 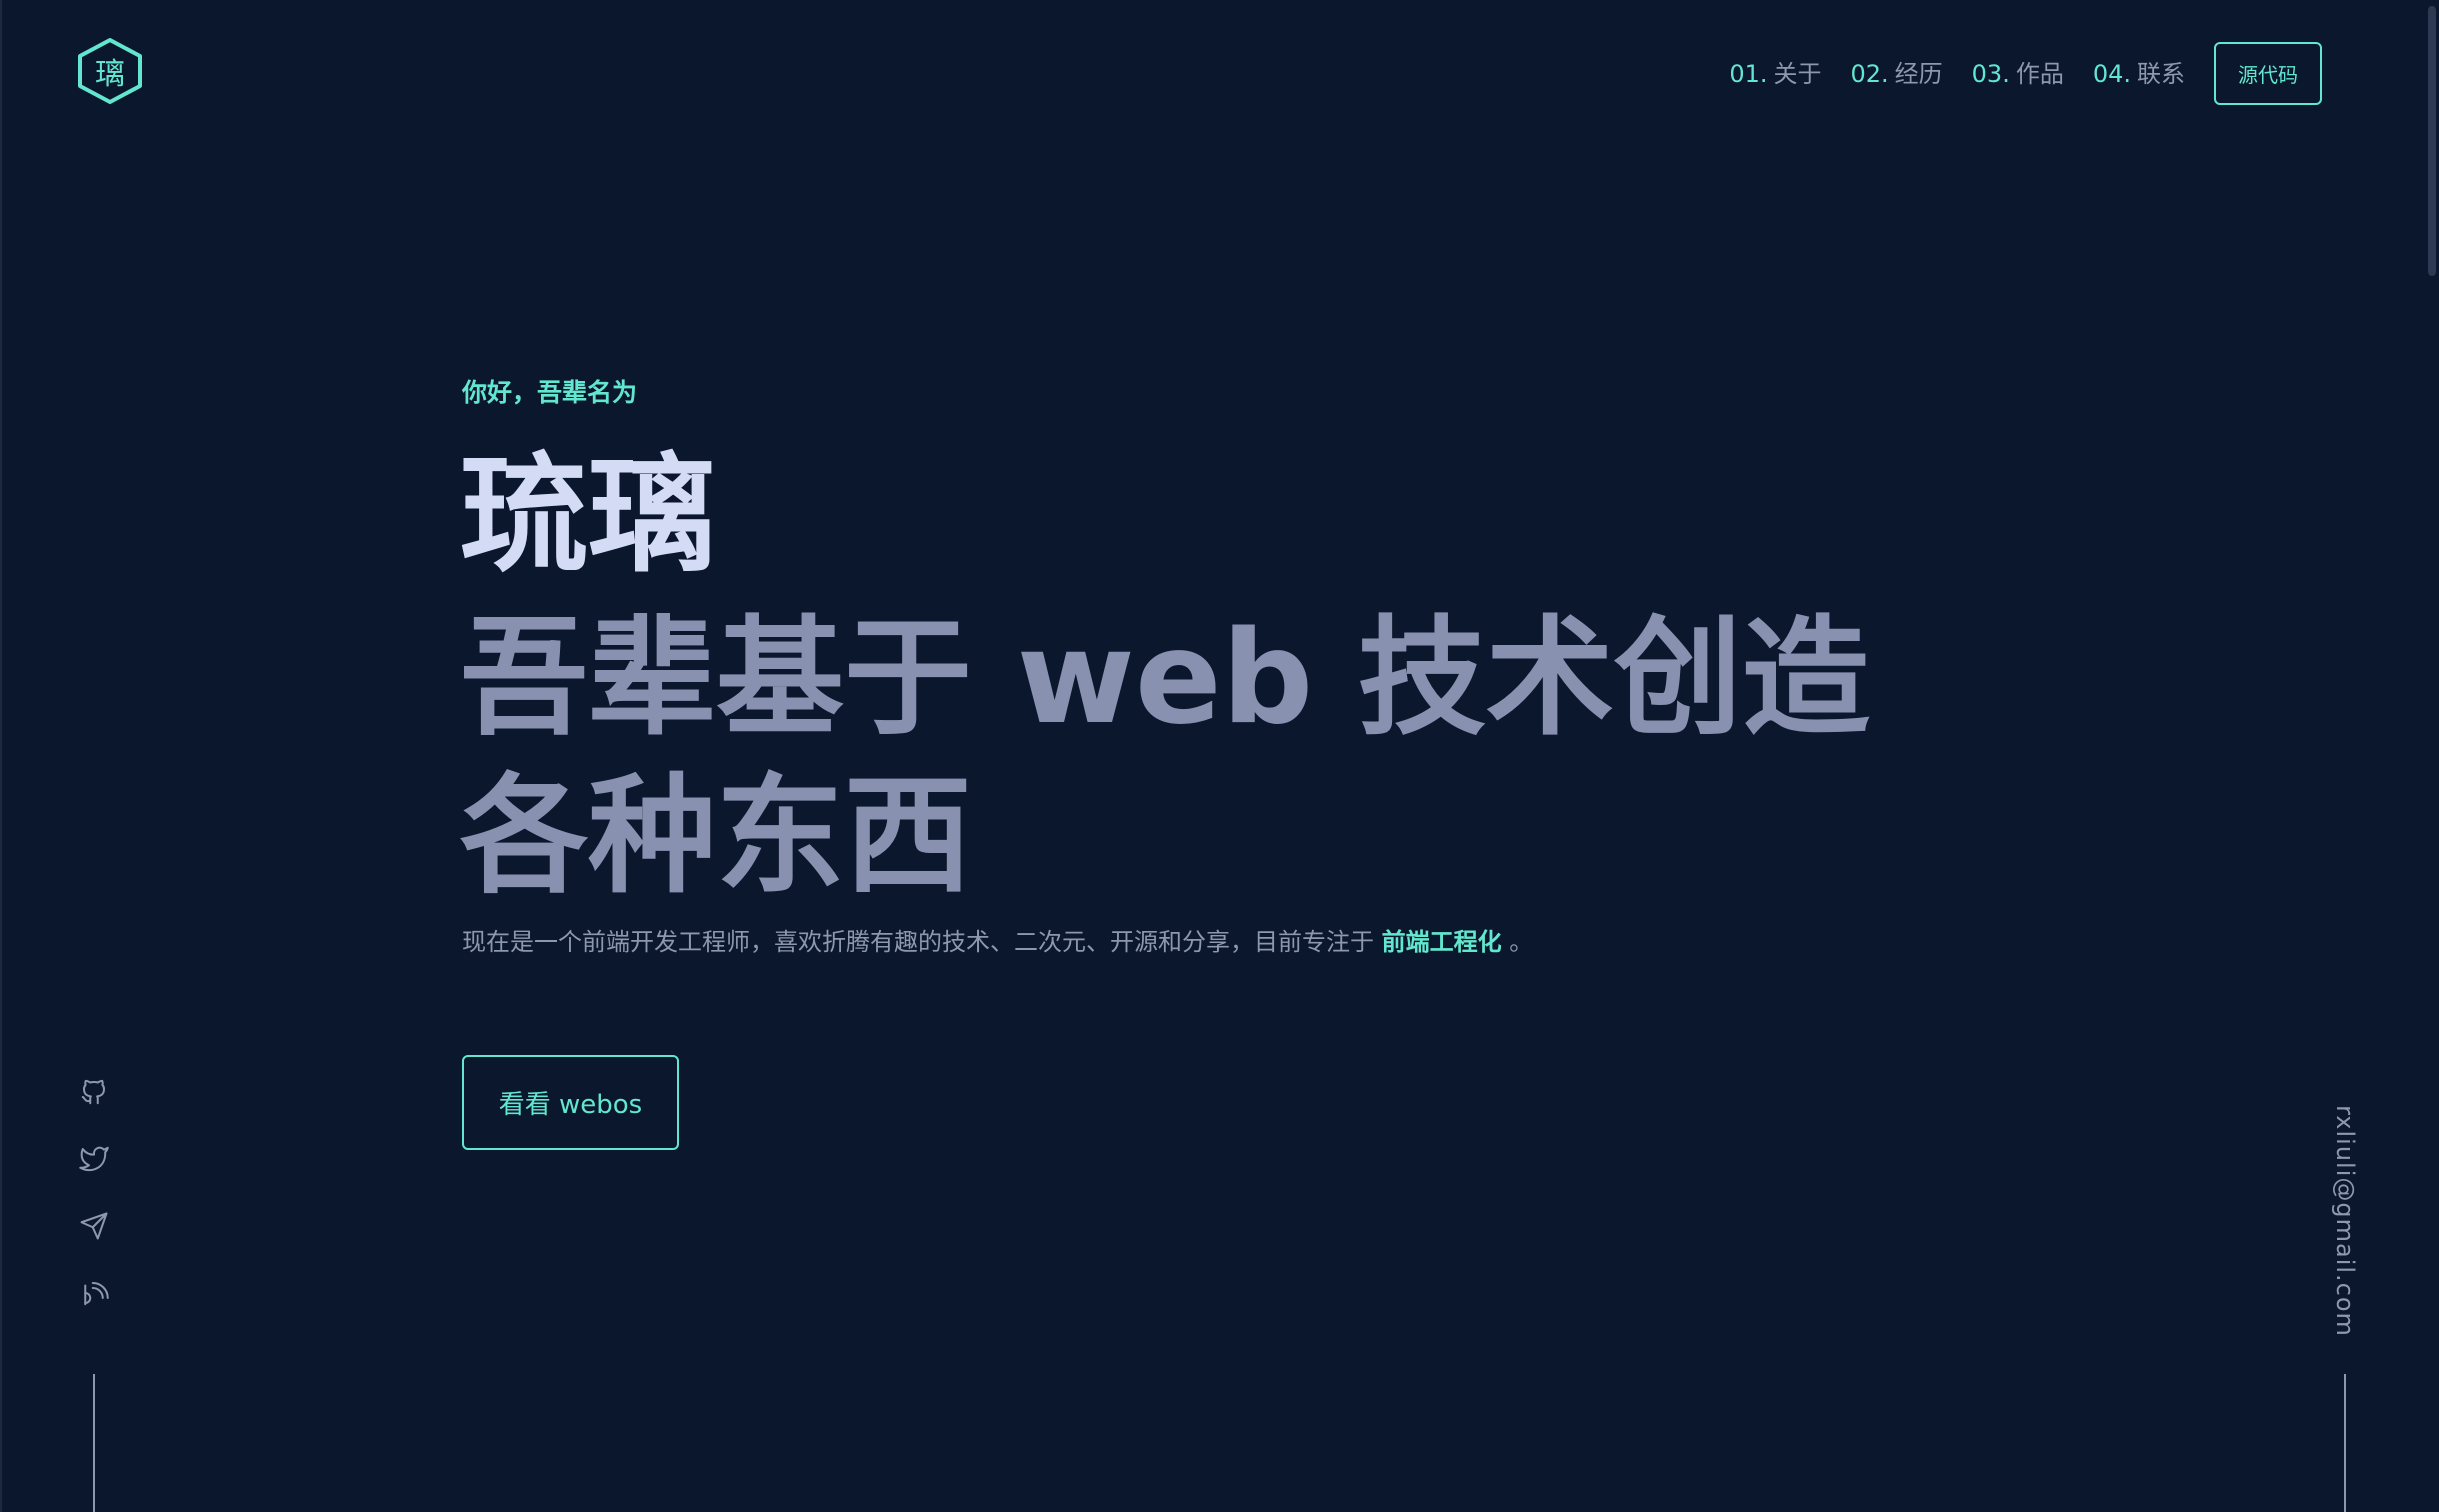 What do you see at coordinates (110, 74) in the screenshot?
I see `logo-glyph: 璃` at bounding box center [110, 74].